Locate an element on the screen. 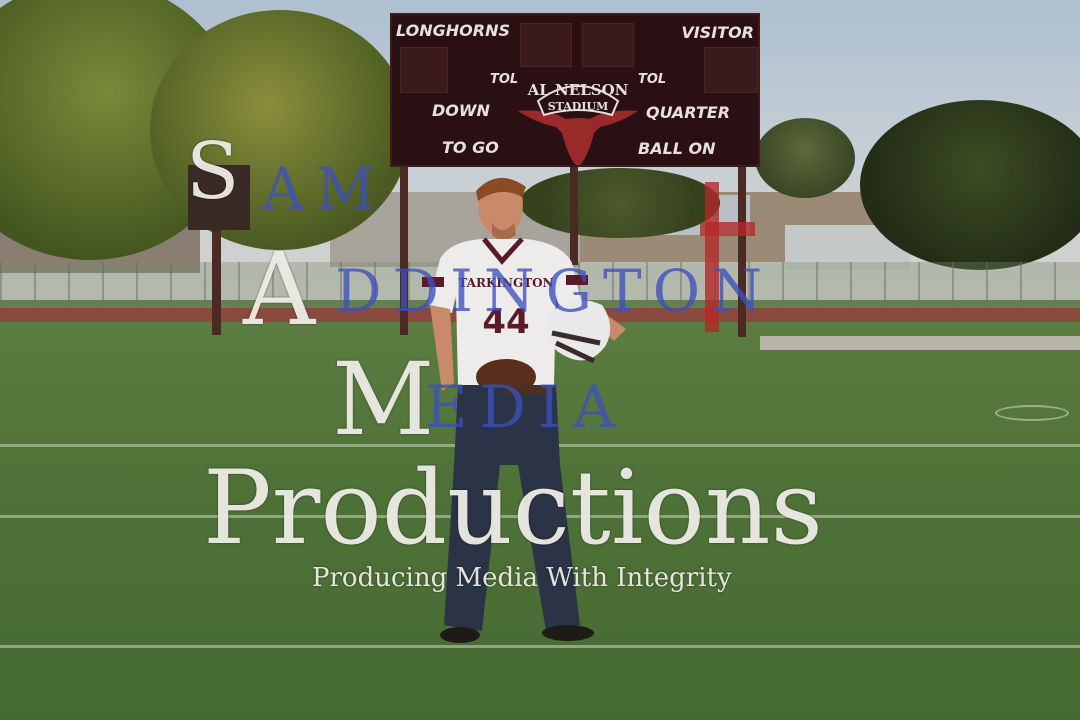 This screenshot has height=720, width=1080. scoreboard-visitor-label: VISITOR is located at coordinates (717, 32).